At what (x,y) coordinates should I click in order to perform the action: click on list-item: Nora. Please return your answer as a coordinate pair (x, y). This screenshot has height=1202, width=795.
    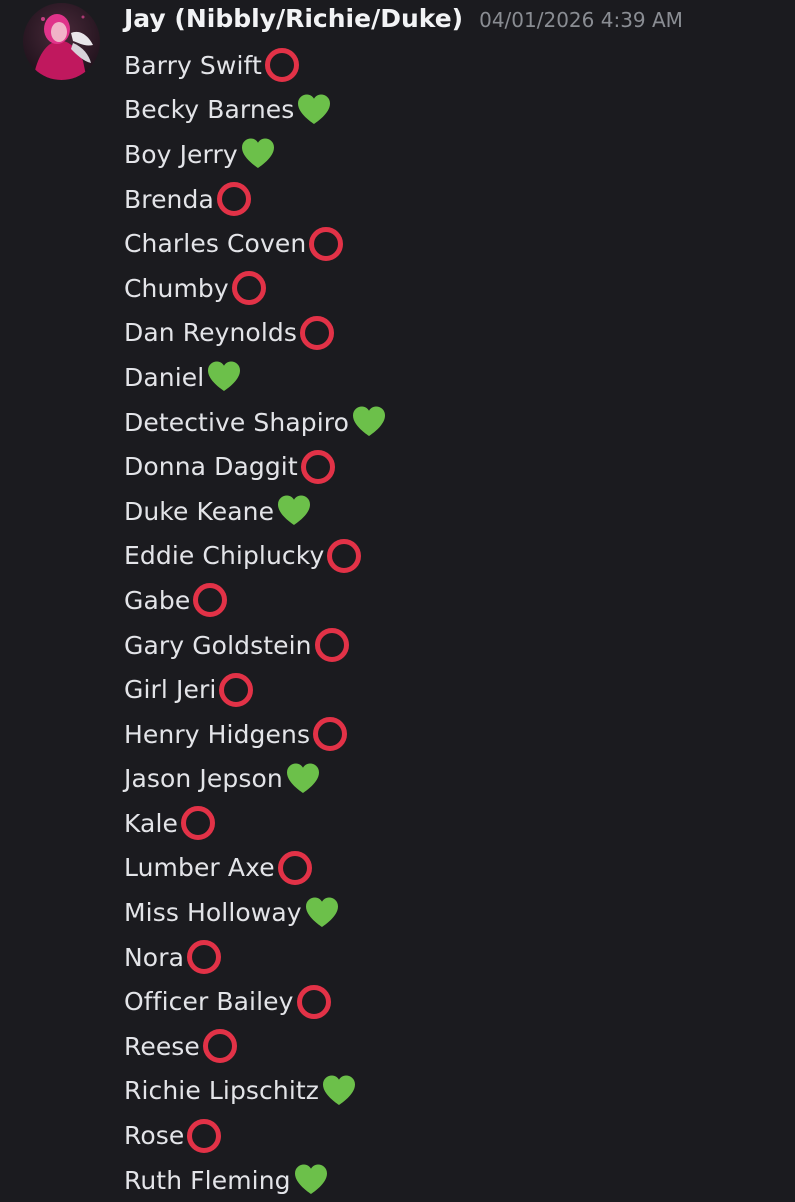
    Looking at the image, I should click on (454, 957).